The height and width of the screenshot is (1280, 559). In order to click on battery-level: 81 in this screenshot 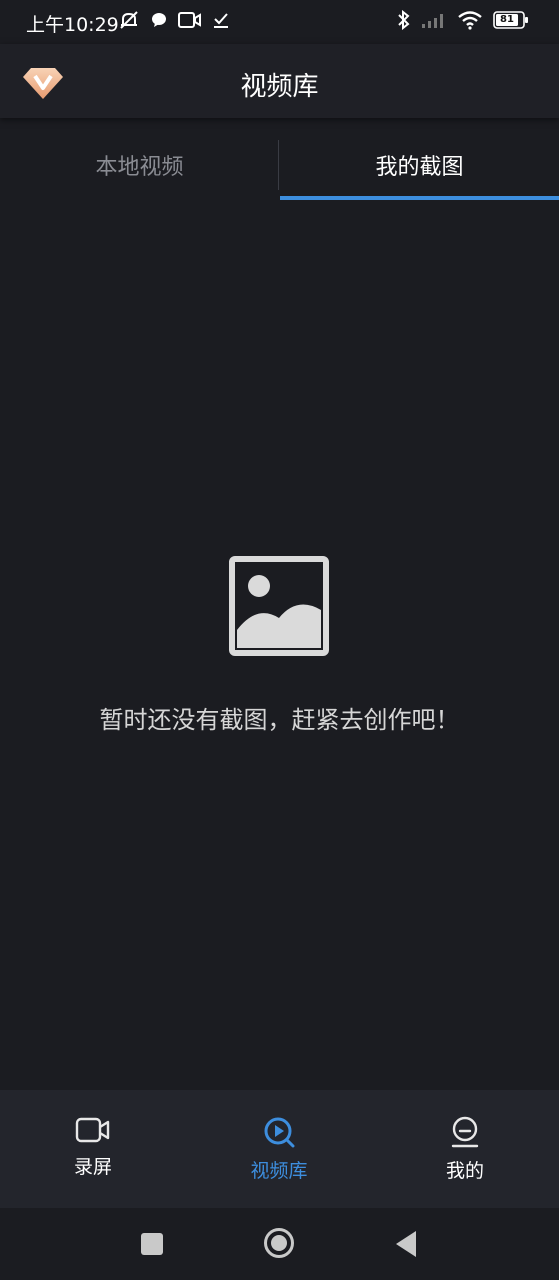, I will do `click(507, 19)`.